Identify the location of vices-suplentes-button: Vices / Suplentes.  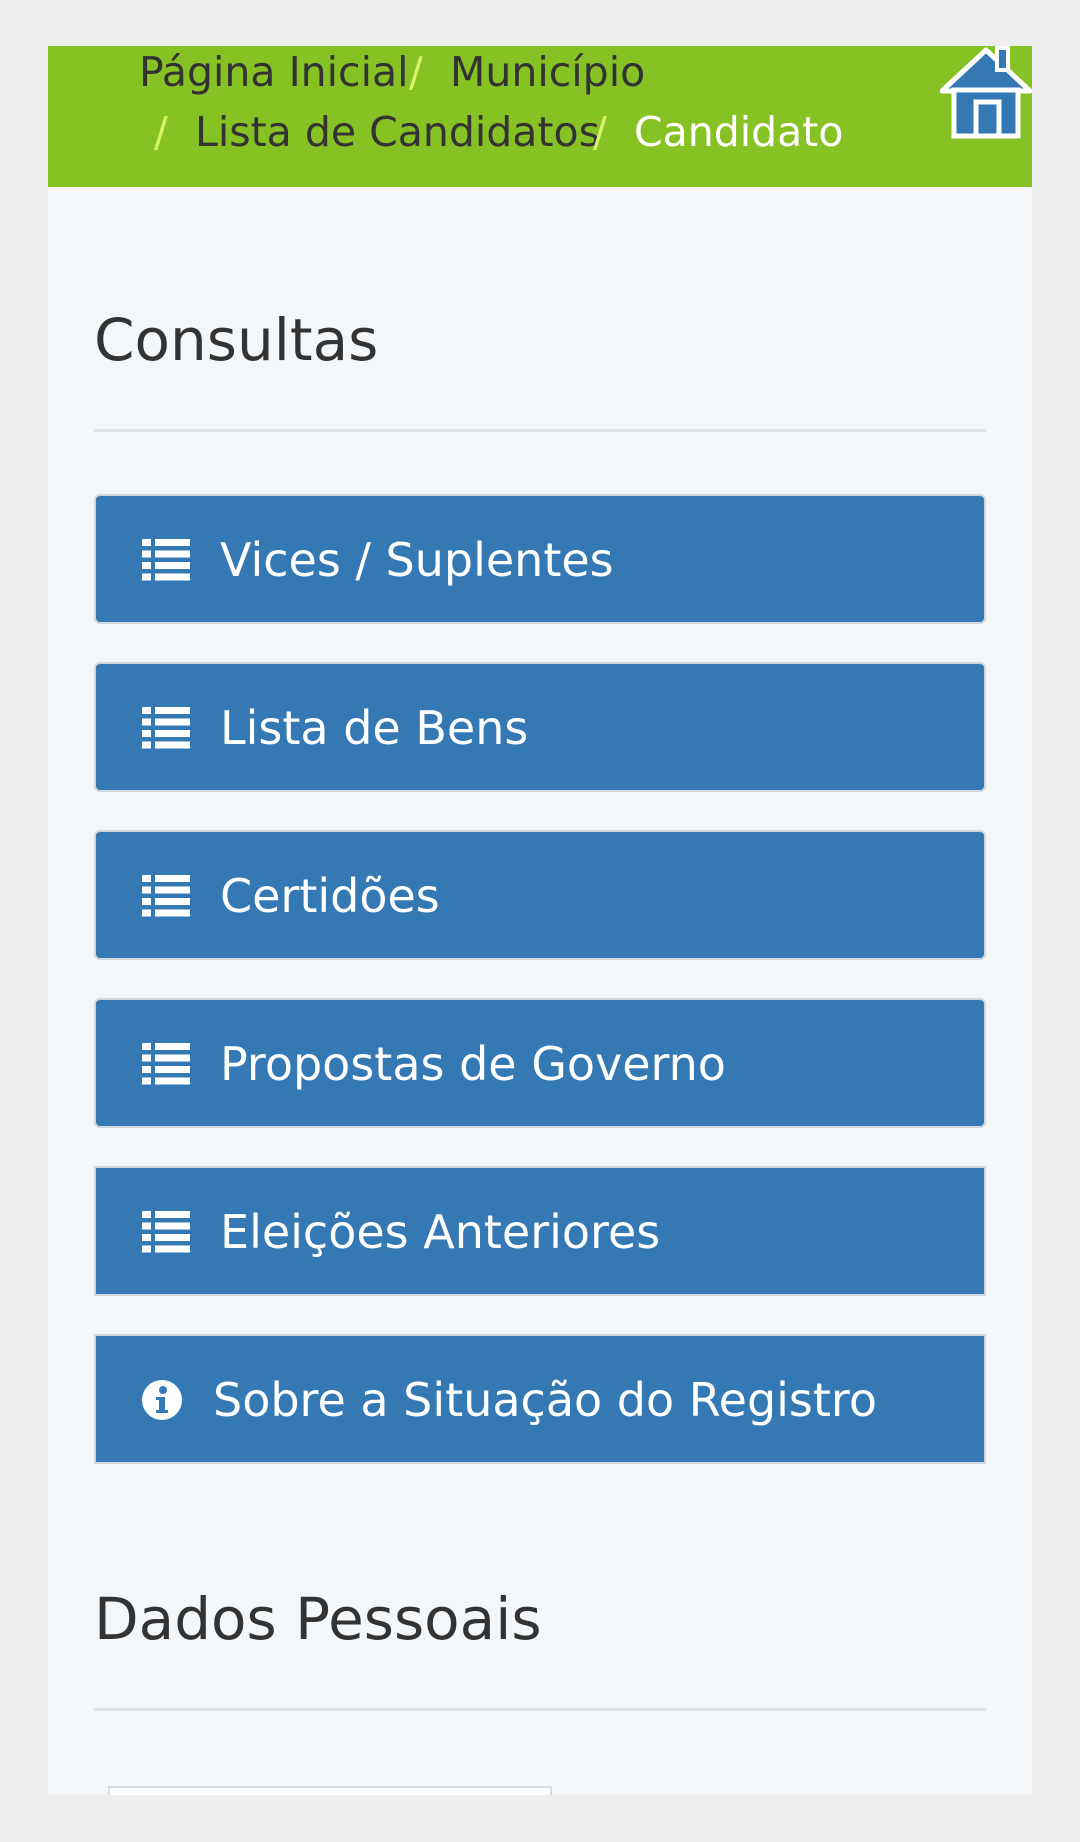
(540, 559).